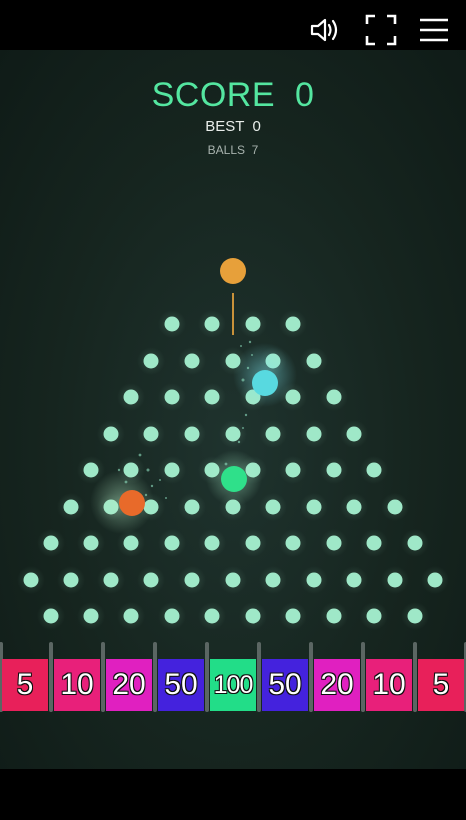 This screenshot has width=466, height=820. I want to click on fullscreen-icon, so click(381, 30).